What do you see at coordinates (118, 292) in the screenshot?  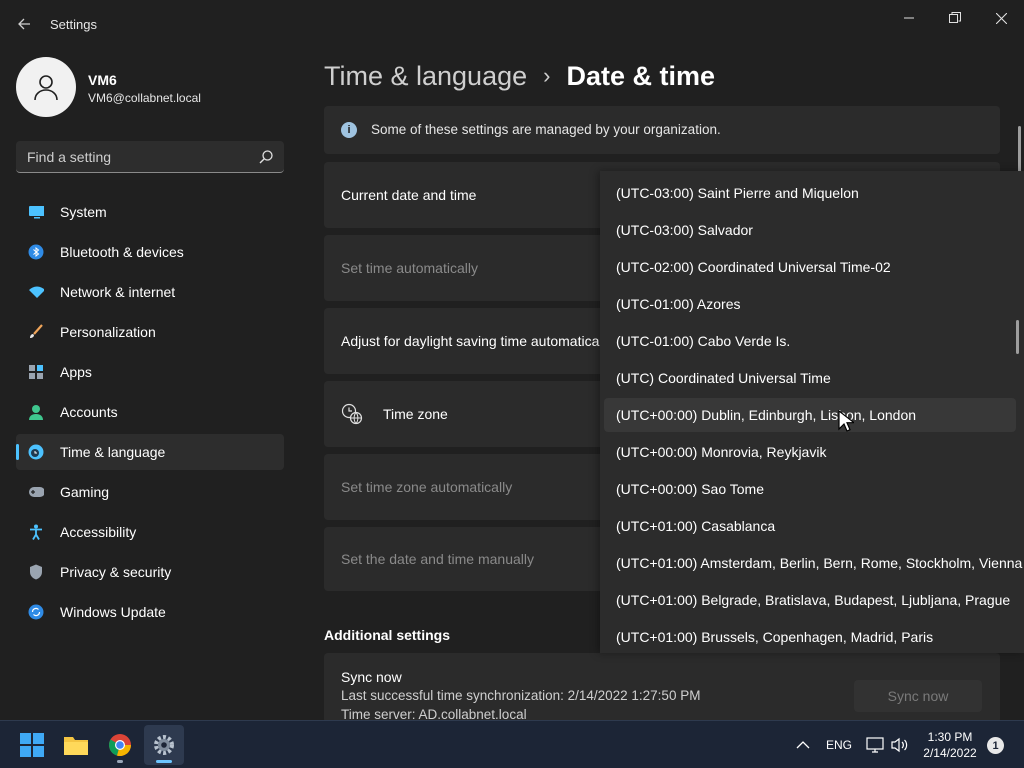 I see `sidebar-item-label: Network & internet` at bounding box center [118, 292].